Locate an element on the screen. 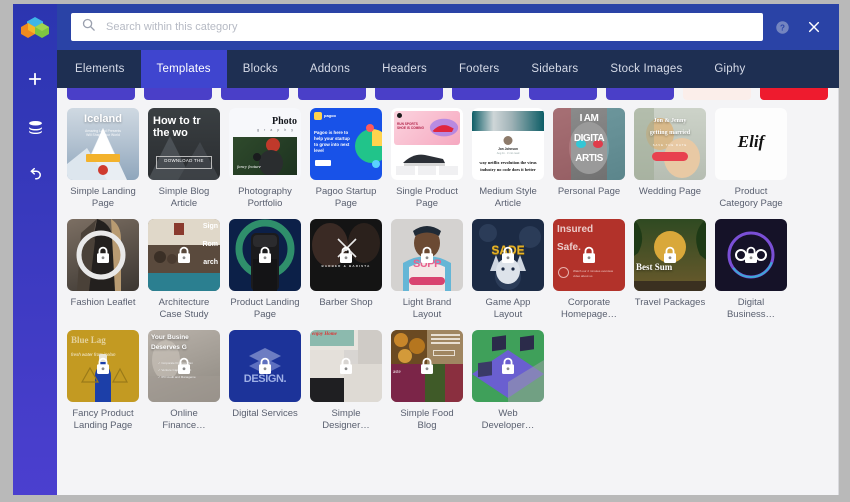  template-card: BARBER & BARISTA Barber Shop is located at coordinates (346, 270).